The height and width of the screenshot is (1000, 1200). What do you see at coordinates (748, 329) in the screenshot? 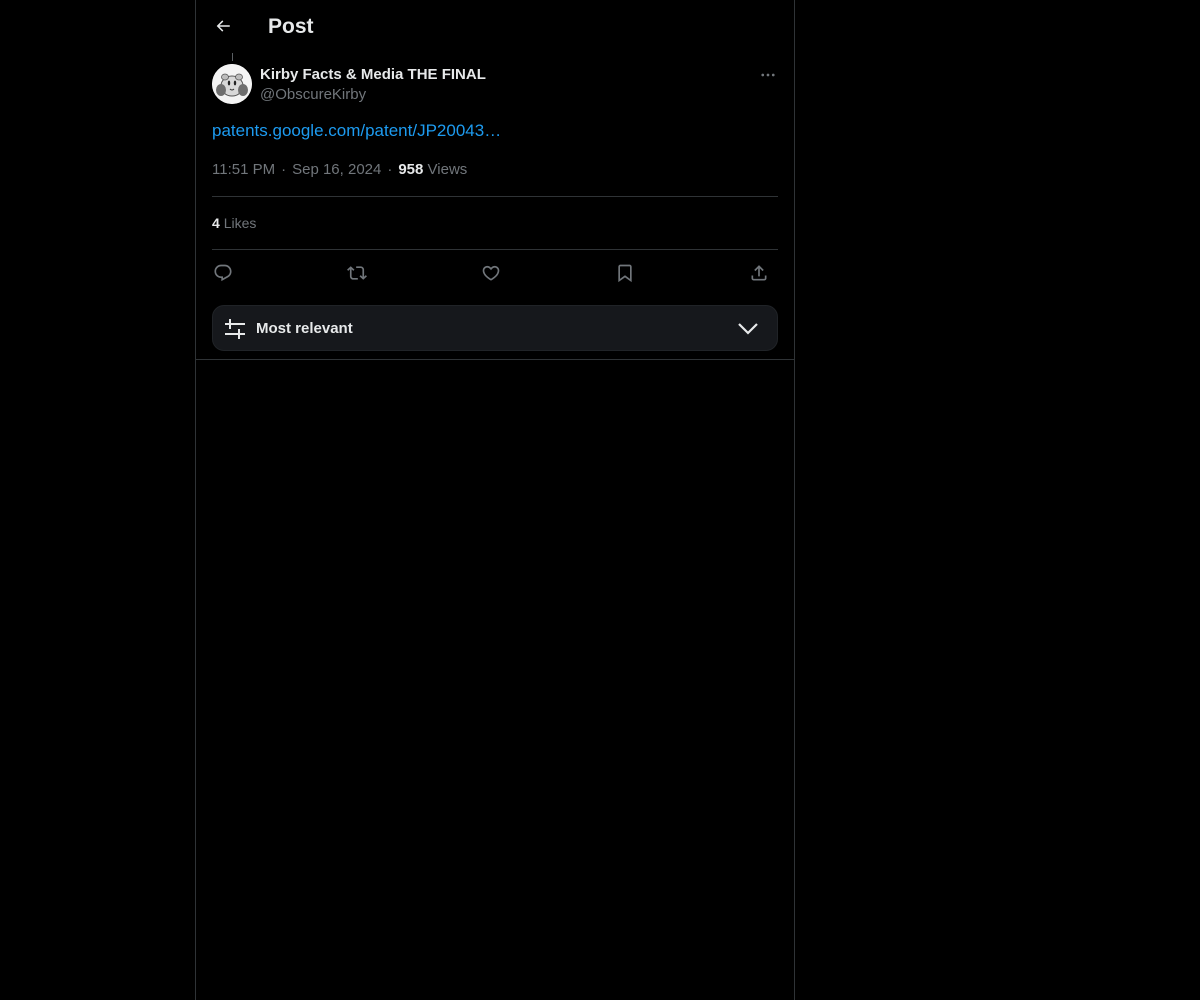
I see `chevron-down-icon` at bounding box center [748, 329].